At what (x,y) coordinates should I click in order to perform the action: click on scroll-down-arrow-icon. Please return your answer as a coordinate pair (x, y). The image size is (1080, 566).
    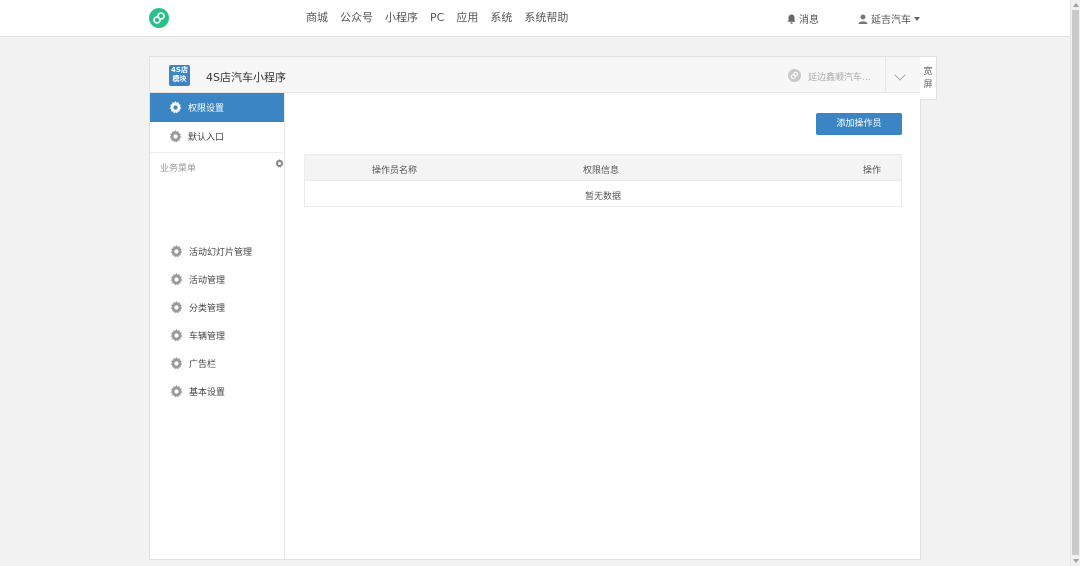
    Looking at the image, I should click on (1076, 561).